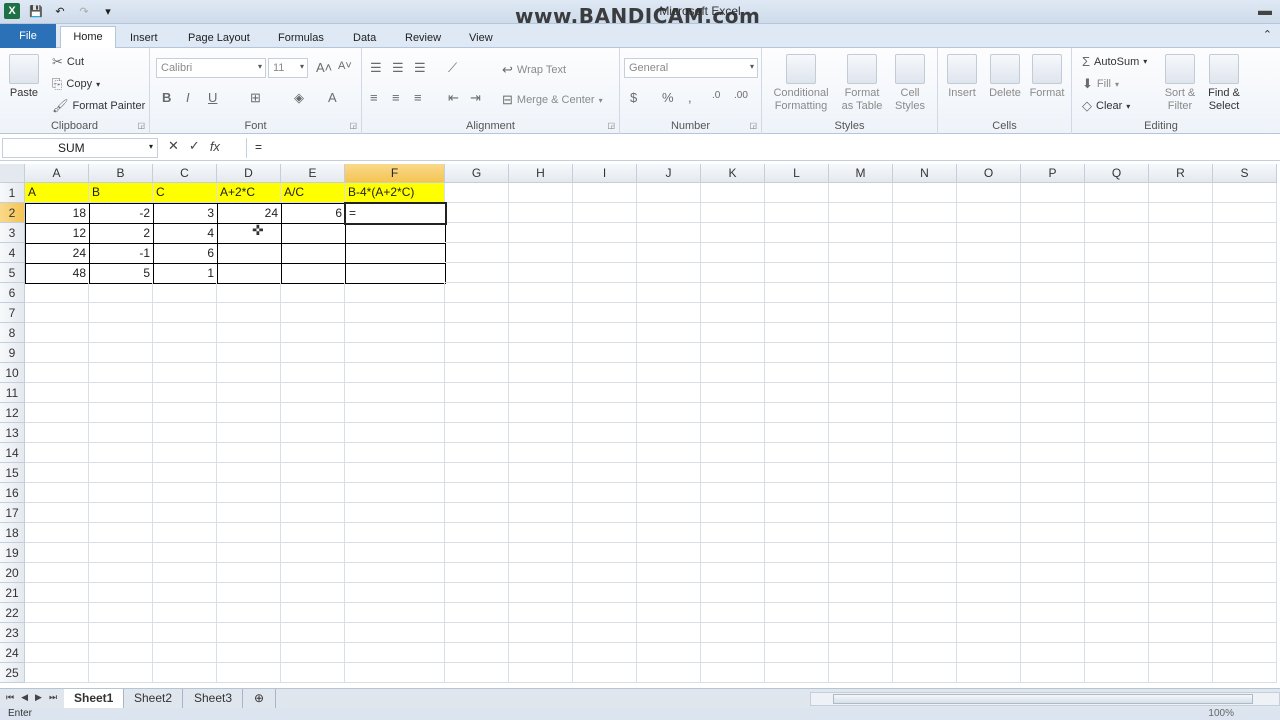  Describe the element at coordinates (862, 83) in the screenshot. I see `format-as-table-button: Format as Table` at that location.